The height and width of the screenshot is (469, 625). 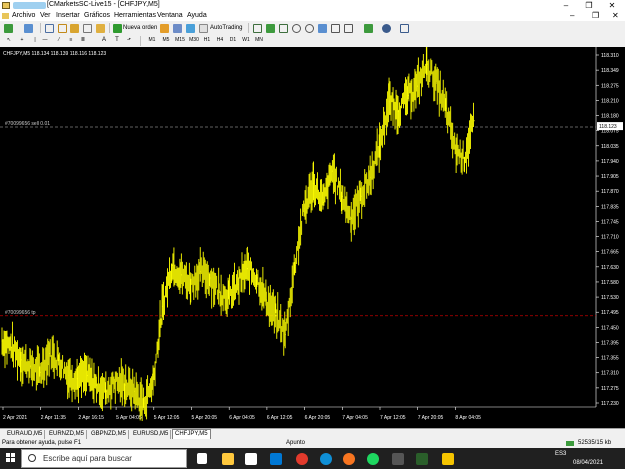 I want to click on menu-insertar: Insertar, so click(x=68, y=15).